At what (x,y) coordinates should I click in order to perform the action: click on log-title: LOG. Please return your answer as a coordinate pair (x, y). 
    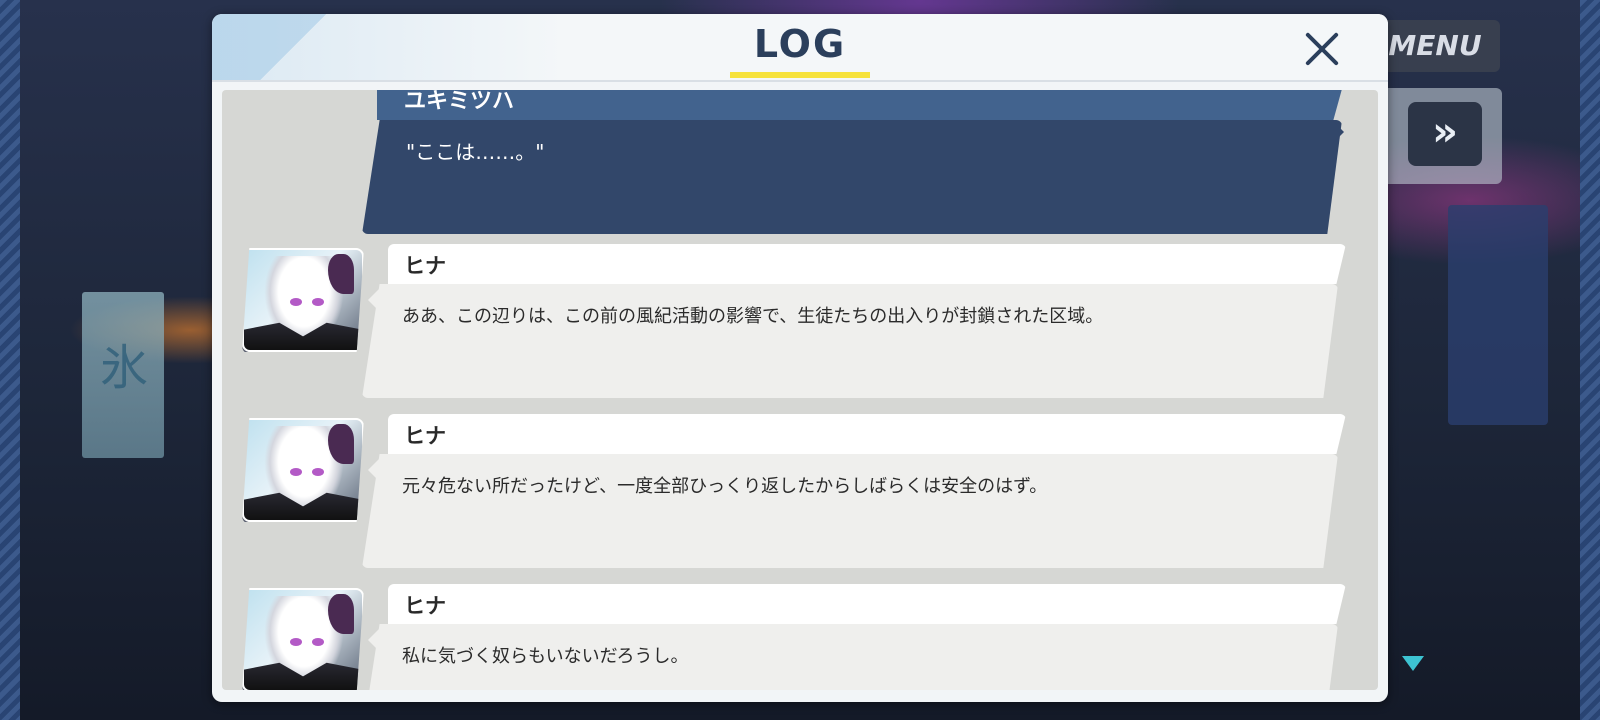
    Looking at the image, I should click on (800, 44).